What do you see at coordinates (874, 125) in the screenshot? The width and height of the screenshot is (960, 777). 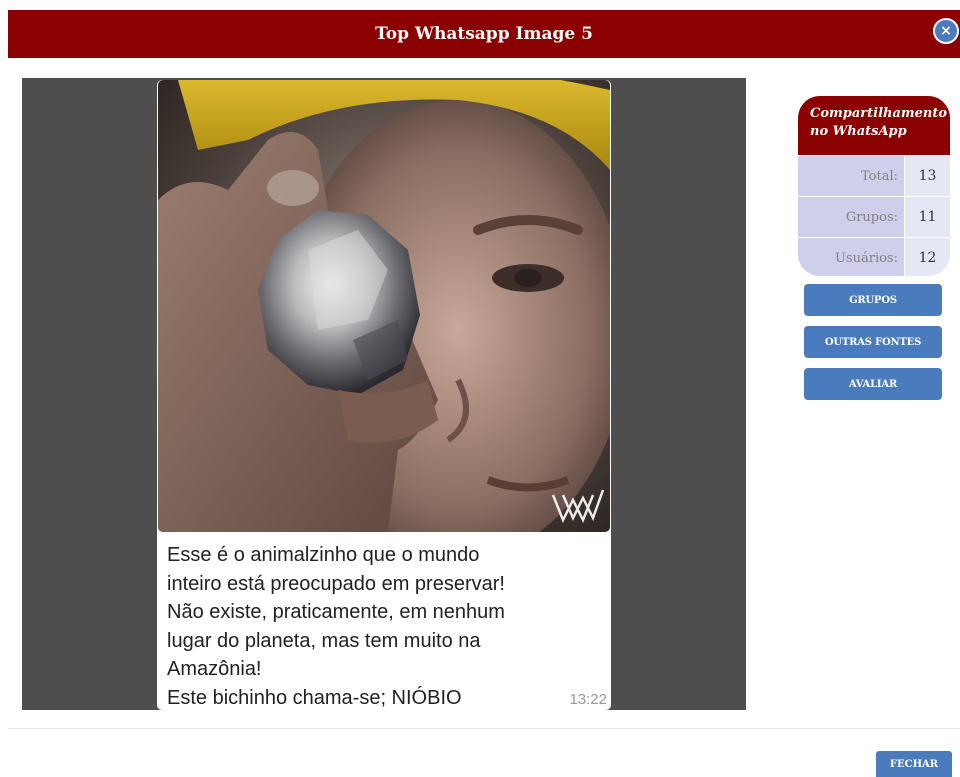 I see `share-stats-title: Compartilhamento no WhatsApp` at bounding box center [874, 125].